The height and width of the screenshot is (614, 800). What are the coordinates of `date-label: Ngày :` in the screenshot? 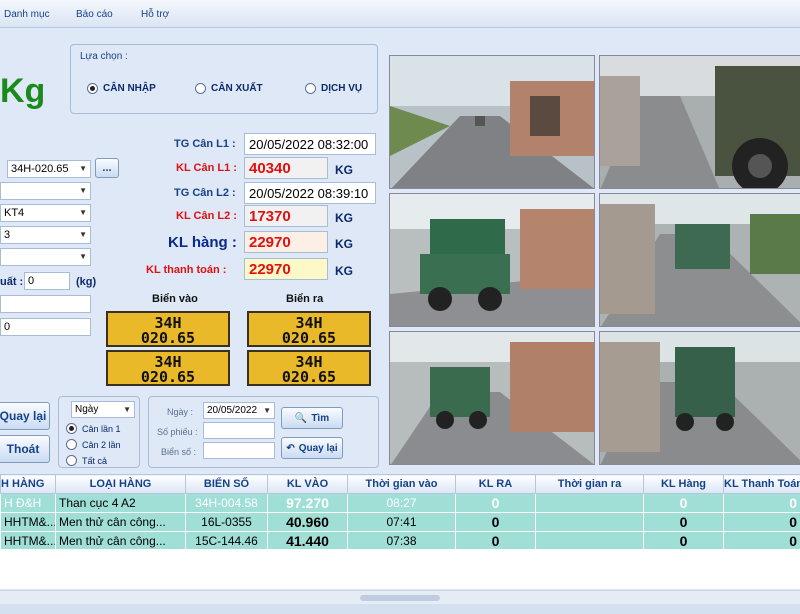 It's located at (180, 412).